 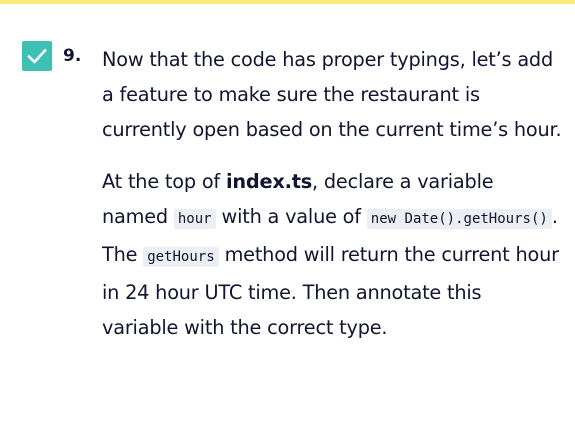 I want to click on inline-code-new-date: new Date().getHours(), so click(x=459, y=219).